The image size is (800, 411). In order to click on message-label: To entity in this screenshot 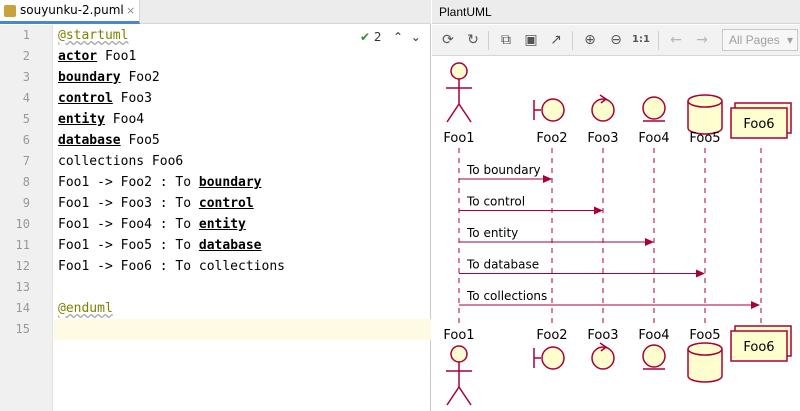, I will do `click(492, 233)`.